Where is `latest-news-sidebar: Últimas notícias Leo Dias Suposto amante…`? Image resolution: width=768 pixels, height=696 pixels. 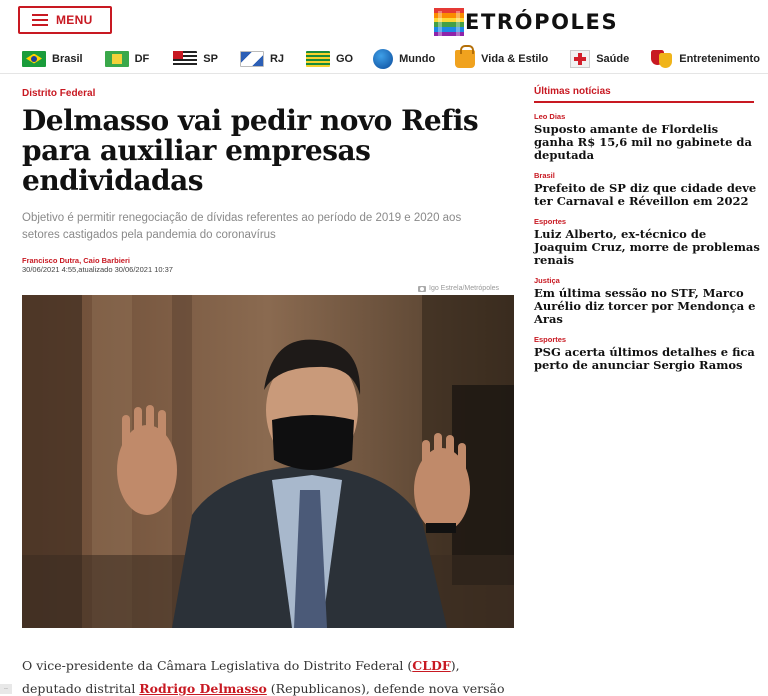
latest-news-sidebar: Últimas notícias Leo Dias Suposto amante… is located at coordinates (651, 229).